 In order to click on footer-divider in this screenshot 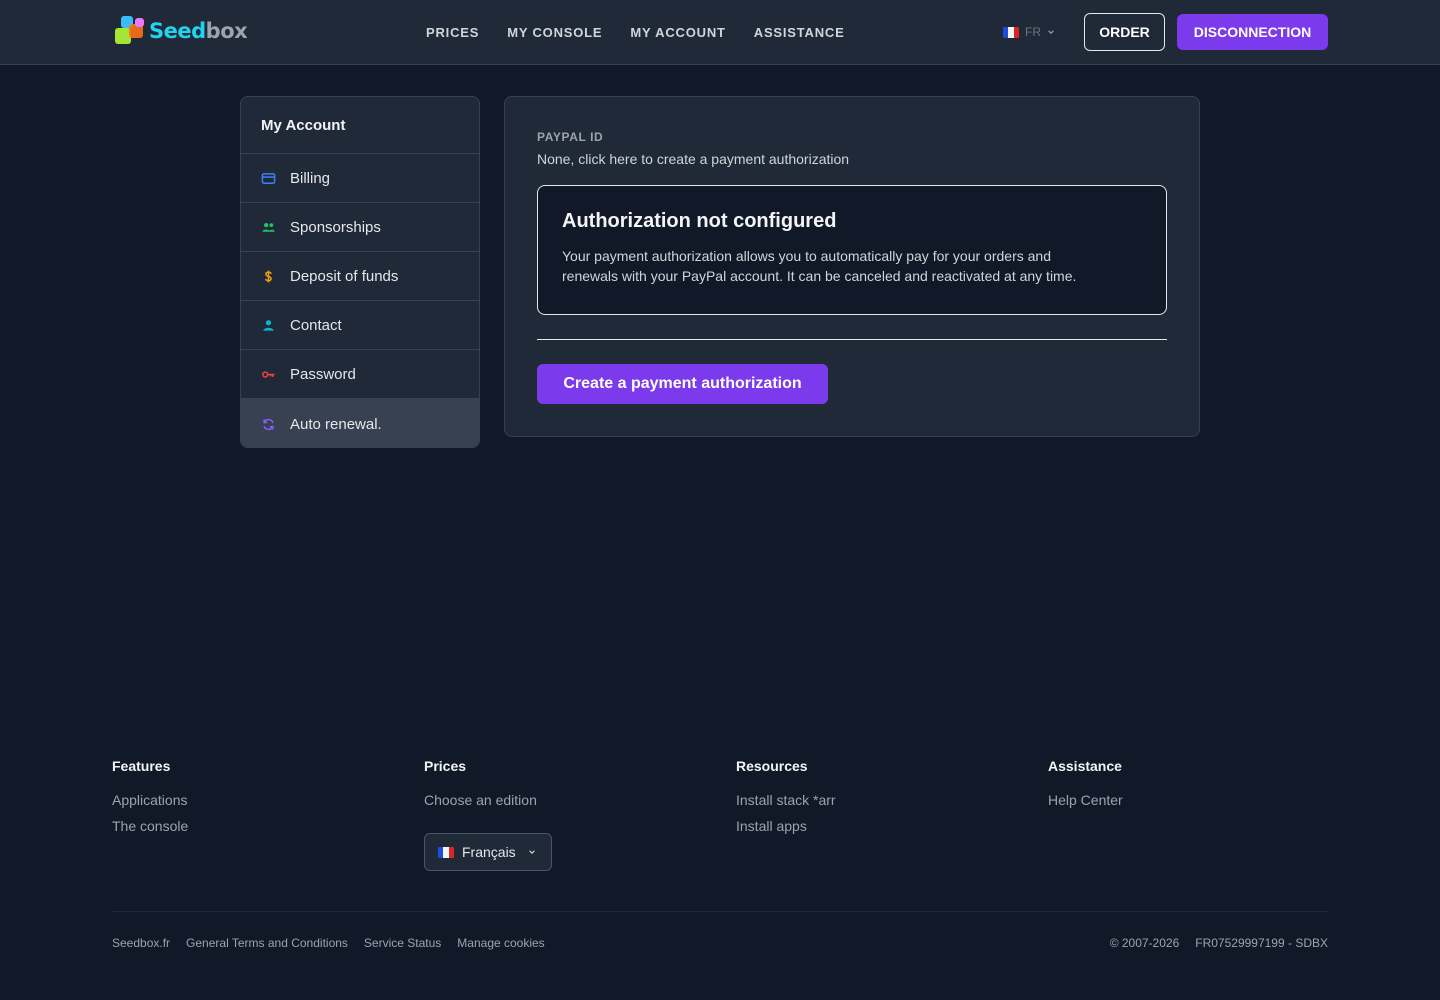, I will do `click(720, 911)`.